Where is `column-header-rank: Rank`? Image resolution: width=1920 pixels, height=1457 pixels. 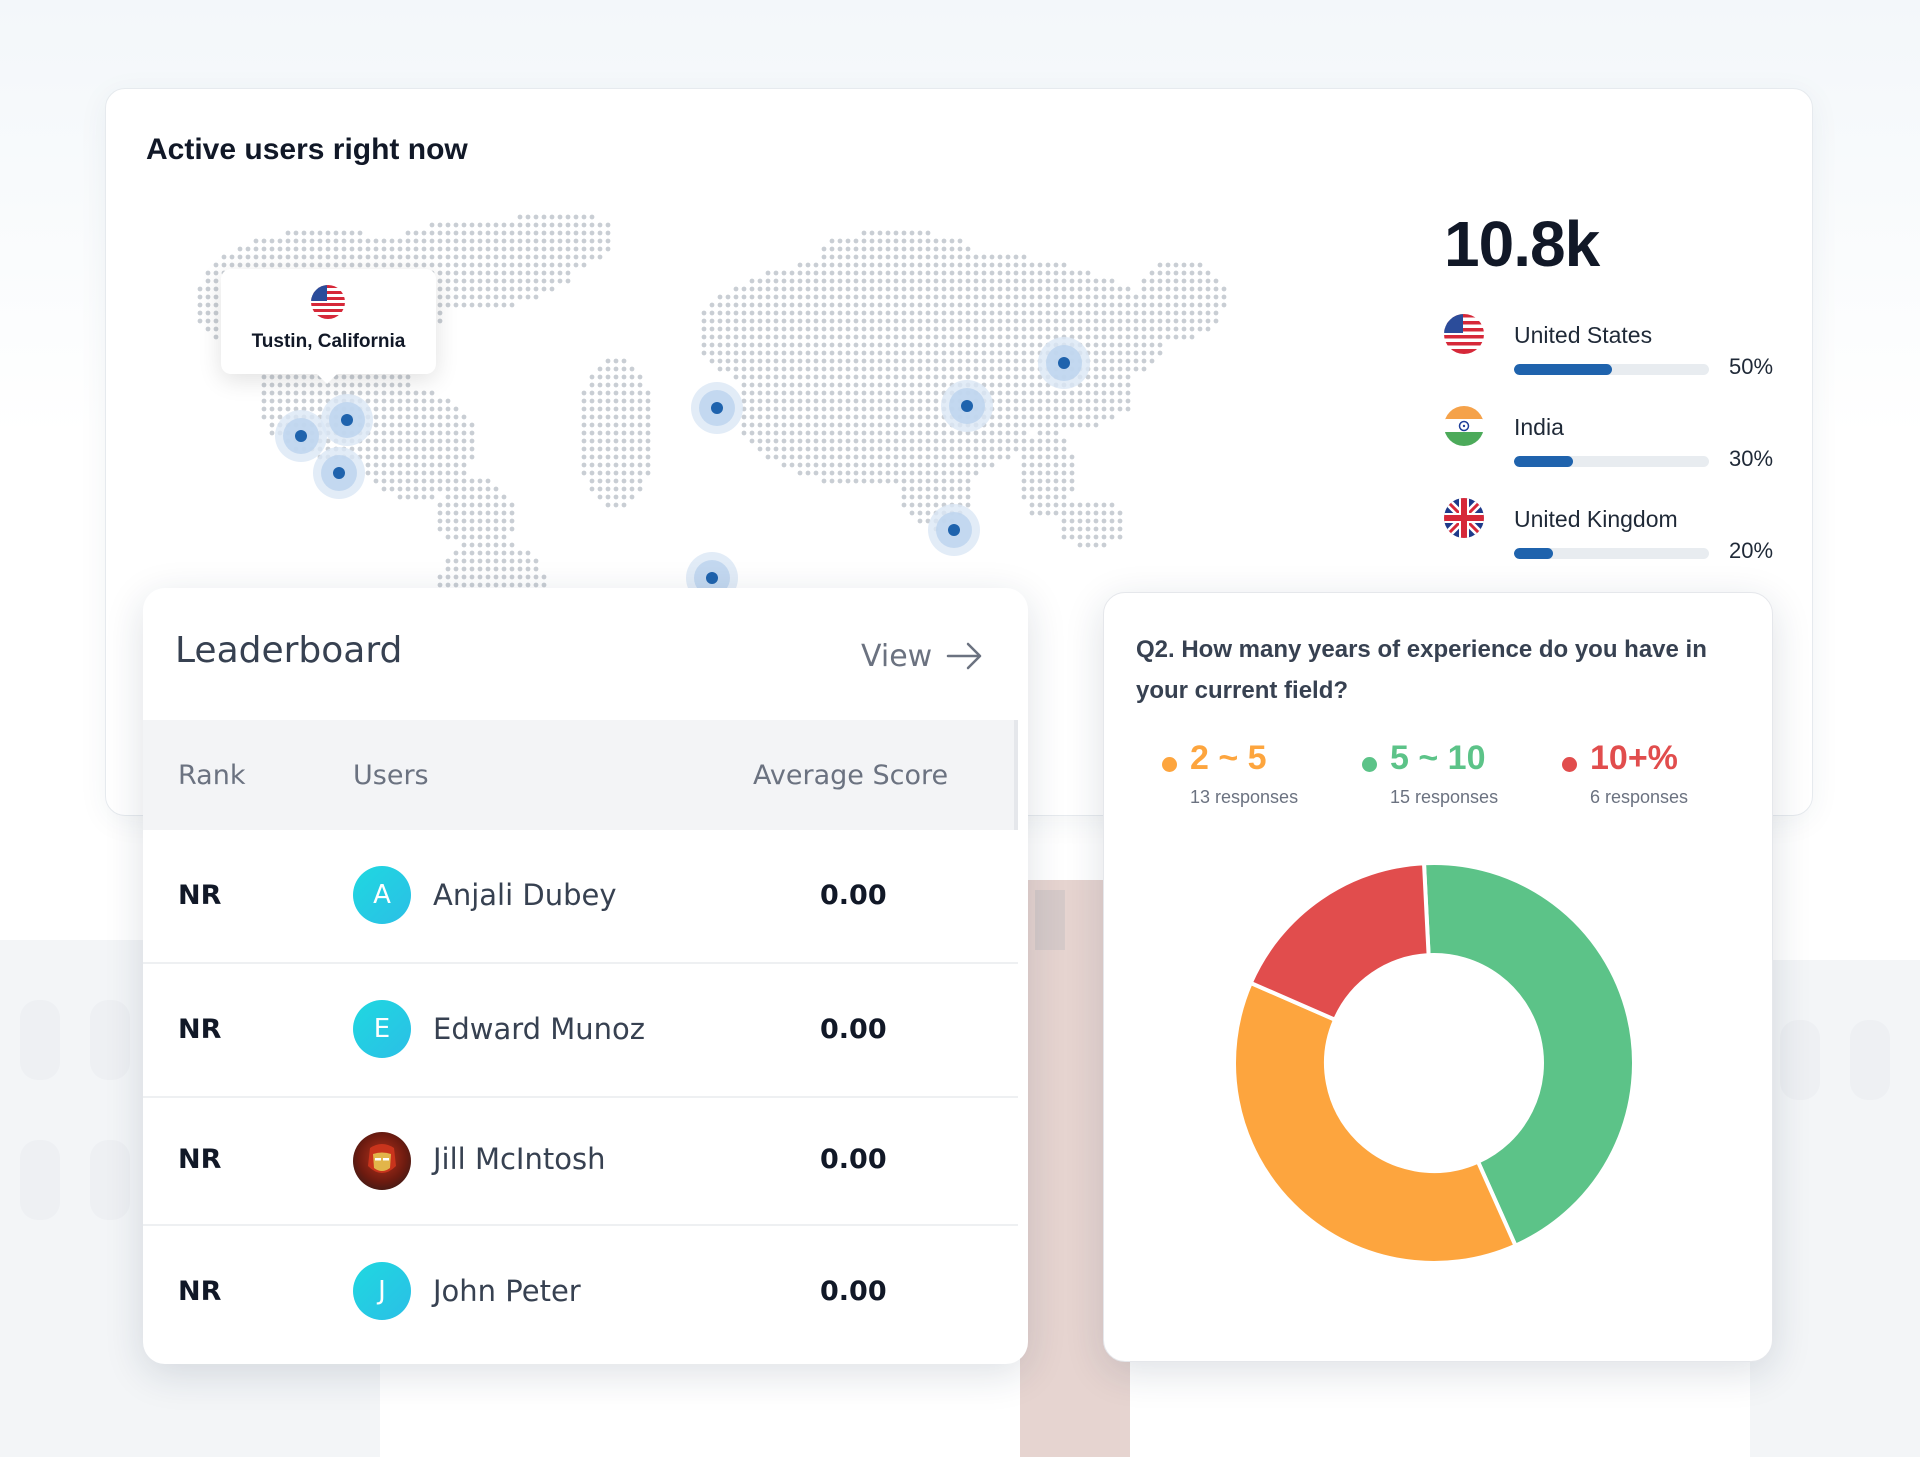
column-header-rank: Rank is located at coordinates (211, 775).